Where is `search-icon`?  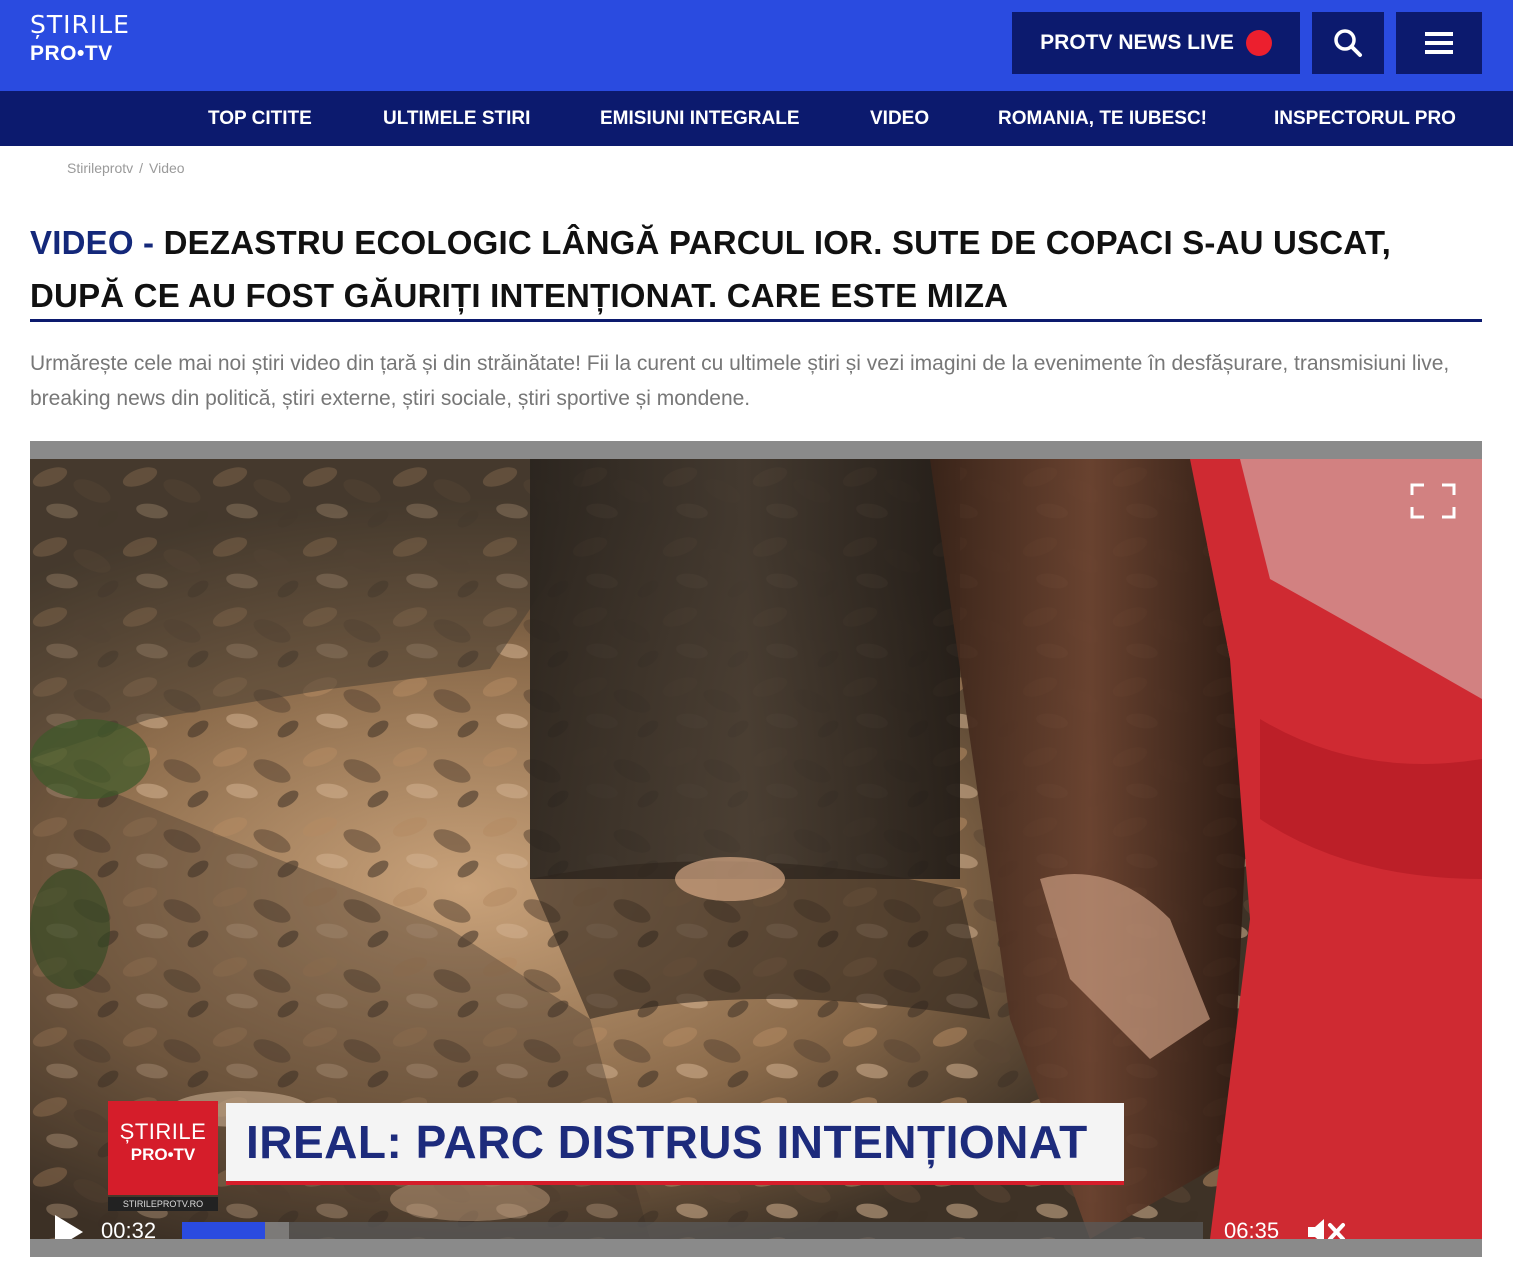 search-icon is located at coordinates (1348, 43).